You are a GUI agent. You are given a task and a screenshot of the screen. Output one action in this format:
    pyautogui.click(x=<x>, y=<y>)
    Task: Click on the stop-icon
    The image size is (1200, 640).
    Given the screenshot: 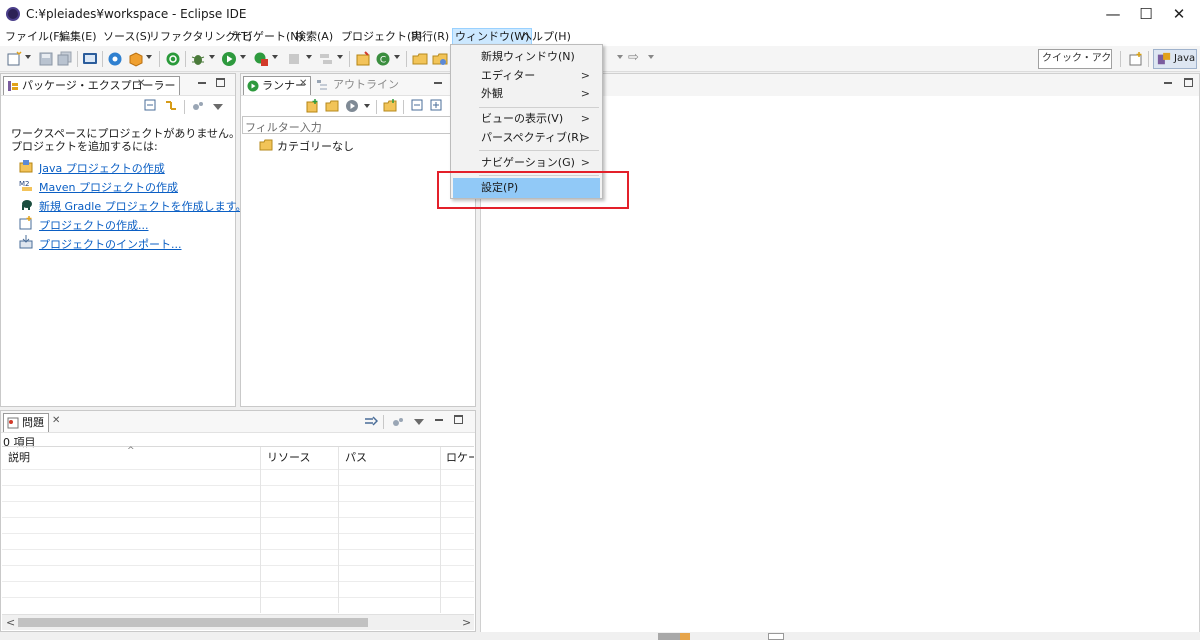 What is the action you would take?
    pyautogui.click(x=294, y=59)
    